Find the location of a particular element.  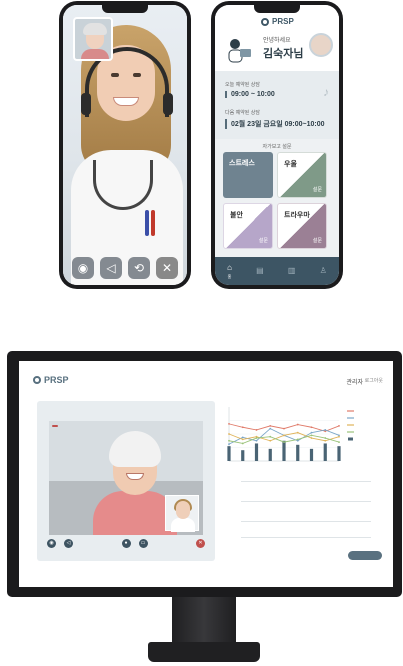

monitor-stand-neck is located at coordinates (204, 621).